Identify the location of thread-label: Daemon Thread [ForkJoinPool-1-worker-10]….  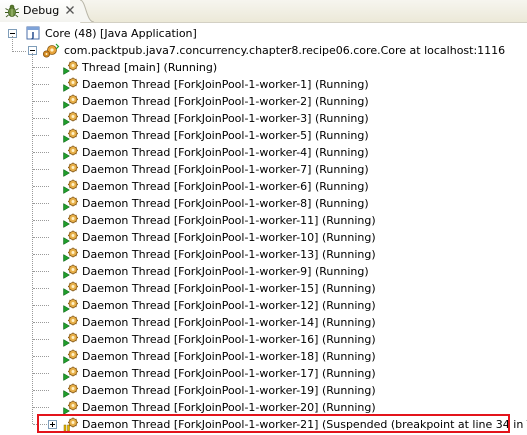
(229, 237).